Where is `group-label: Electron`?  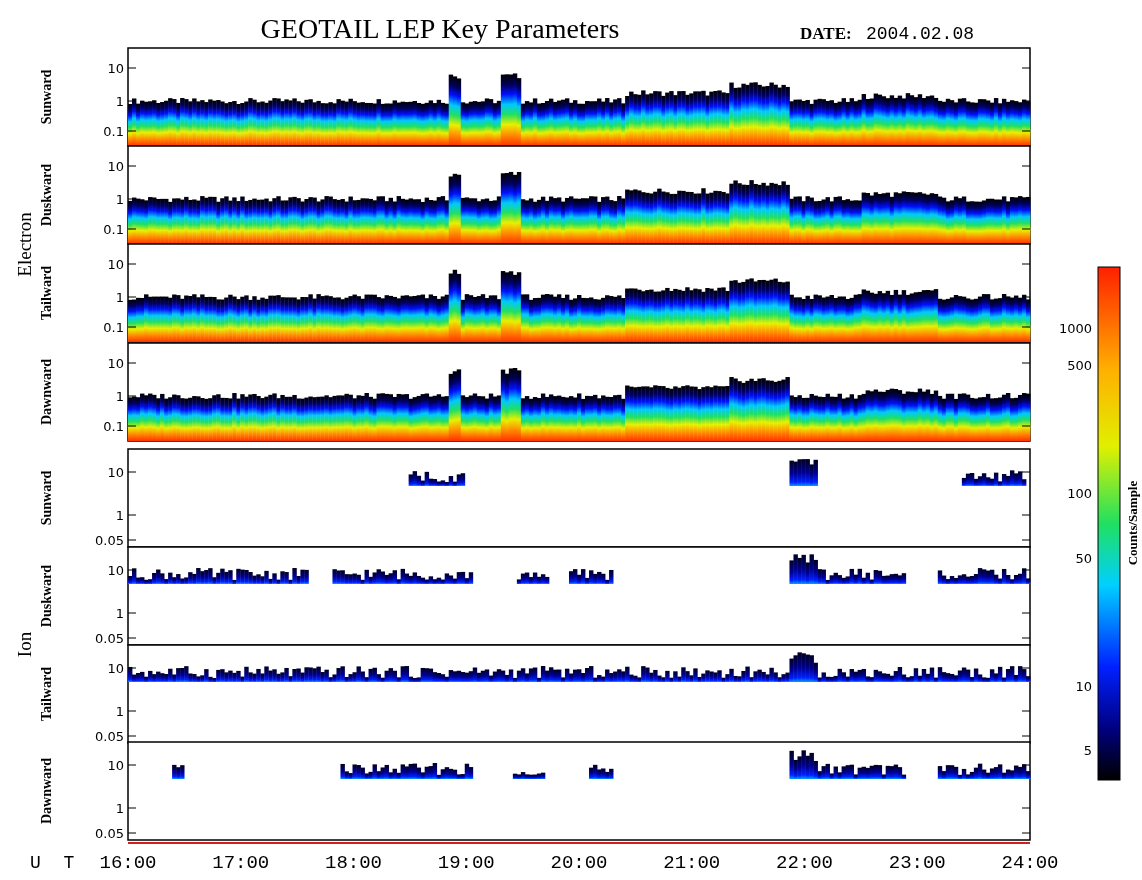
group-label: Electron is located at coordinates (24, 244).